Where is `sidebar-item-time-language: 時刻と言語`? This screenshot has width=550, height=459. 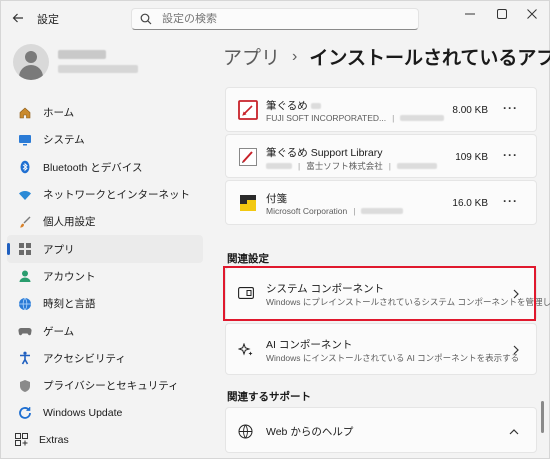
sidebar-item-time-language: 時刻と言語 is located at coordinates (105, 303).